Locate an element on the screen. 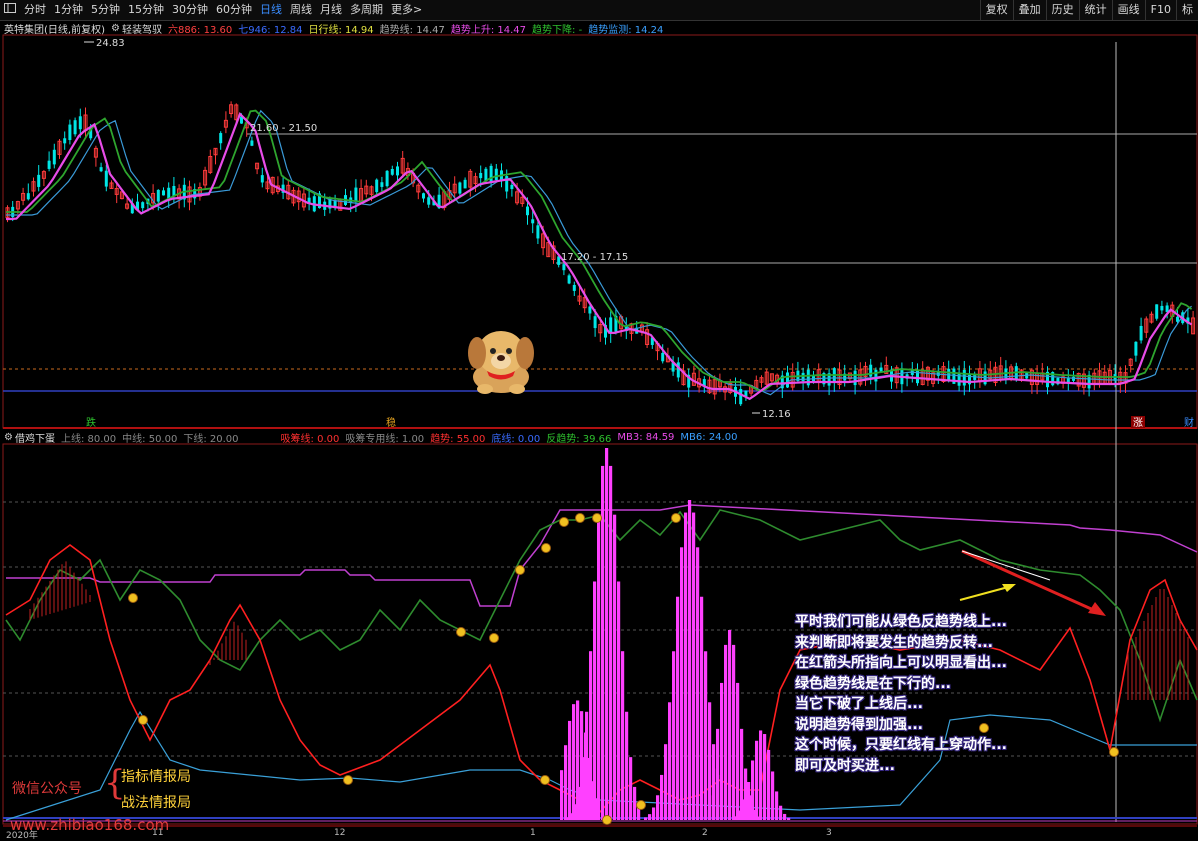  yellow-arrow is located at coordinates (986, 593).